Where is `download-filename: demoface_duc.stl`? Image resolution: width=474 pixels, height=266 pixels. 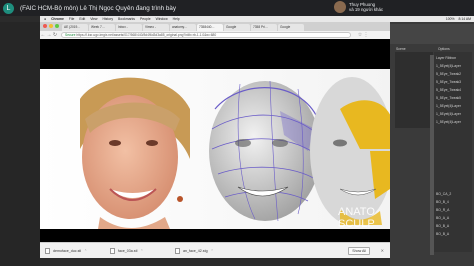 download-filename: demoface_duc.stl is located at coordinates (67, 250).